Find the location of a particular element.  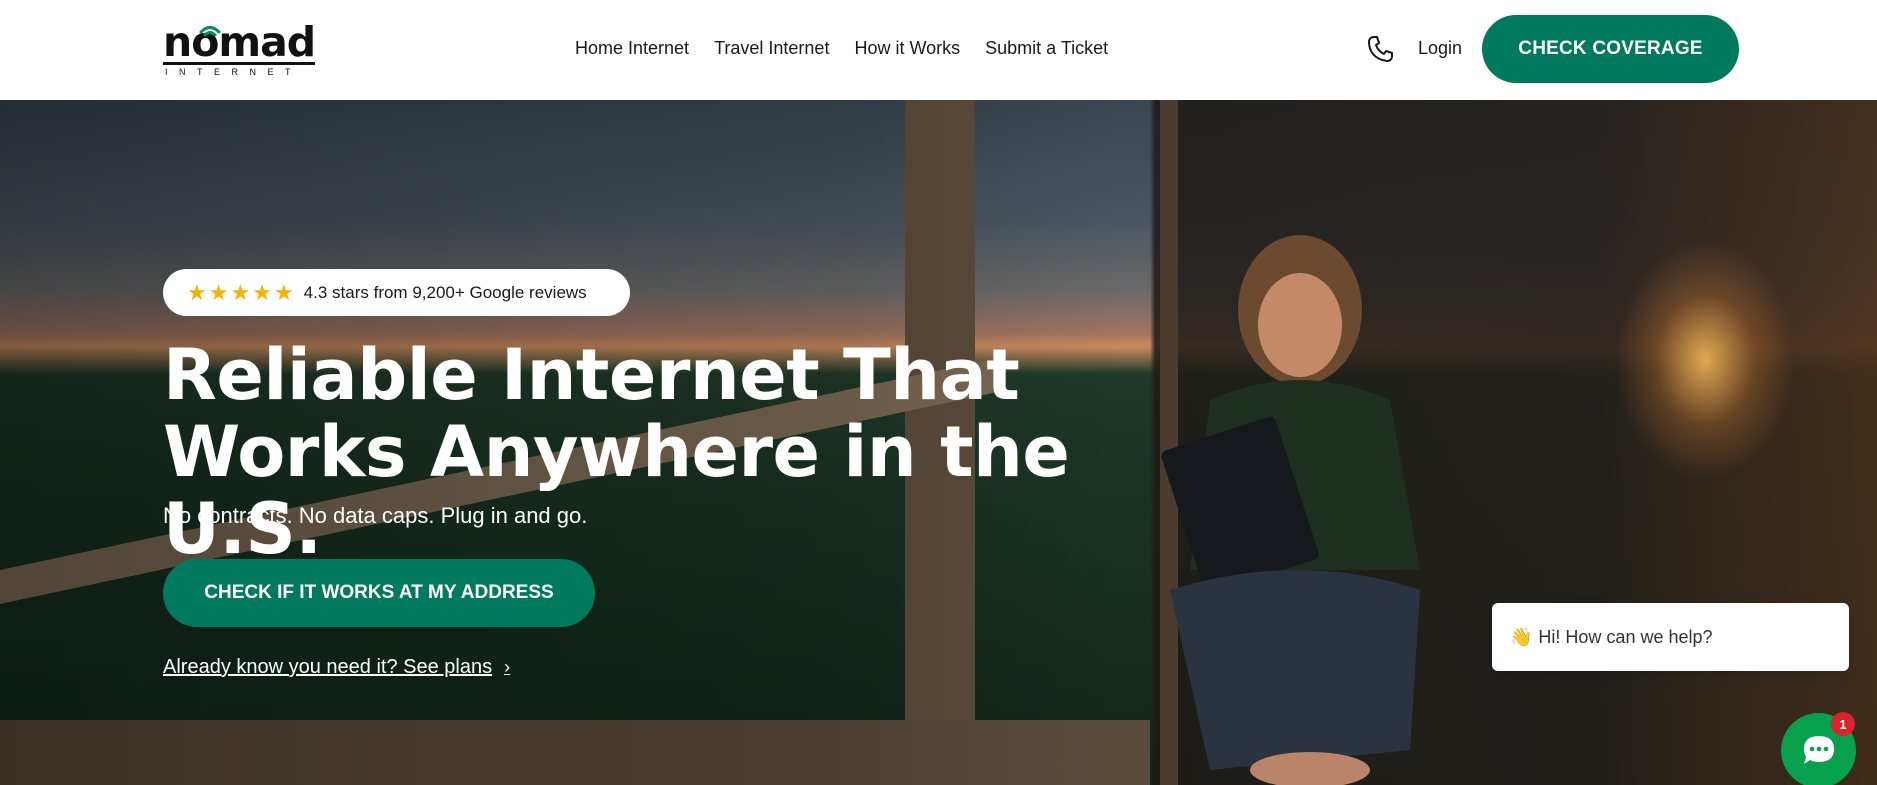

see-plans-label: Already know you need it? See plans is located at coordinates (328, 667).